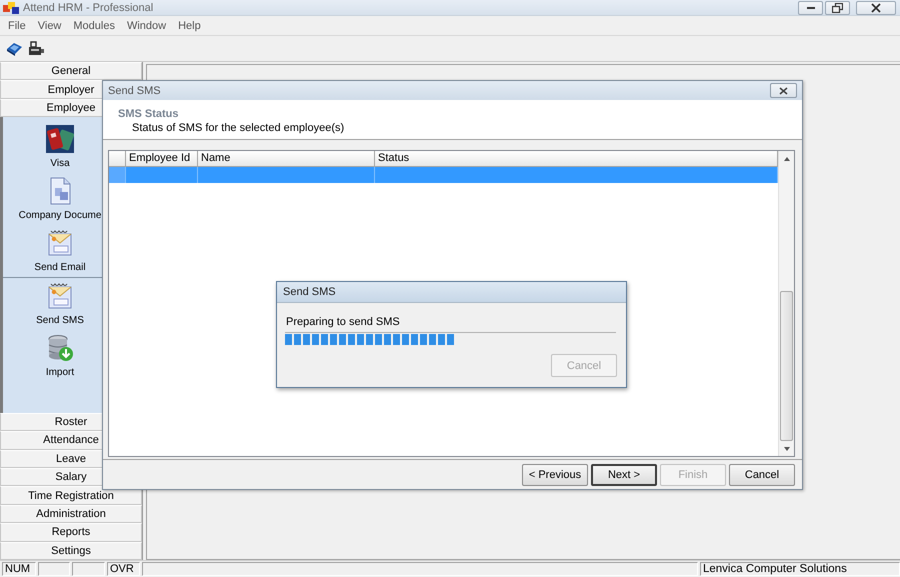 The image size is (900, 577). I want to click on module-button: Time Registration, so click(71, 495).